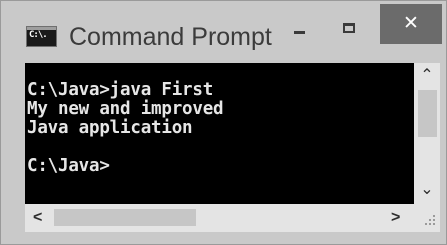  Describe the element at coordinates (170, 37) in the screenshot. I see `window-title: Command Prompt` at that location.